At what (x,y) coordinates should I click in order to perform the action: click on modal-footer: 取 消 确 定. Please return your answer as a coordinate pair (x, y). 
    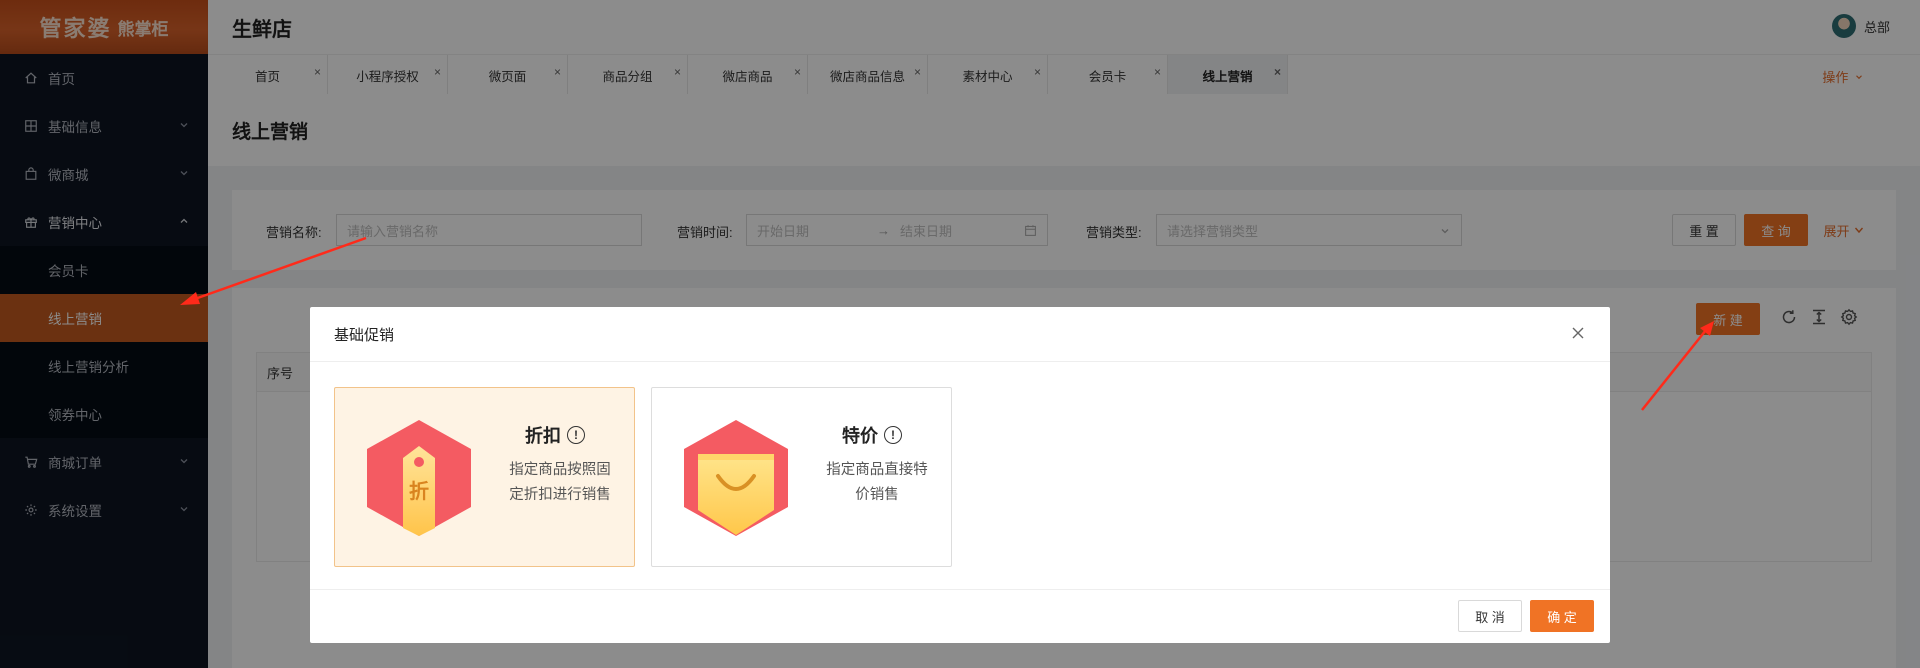
    Looking at the image, I should click on (960, 616).